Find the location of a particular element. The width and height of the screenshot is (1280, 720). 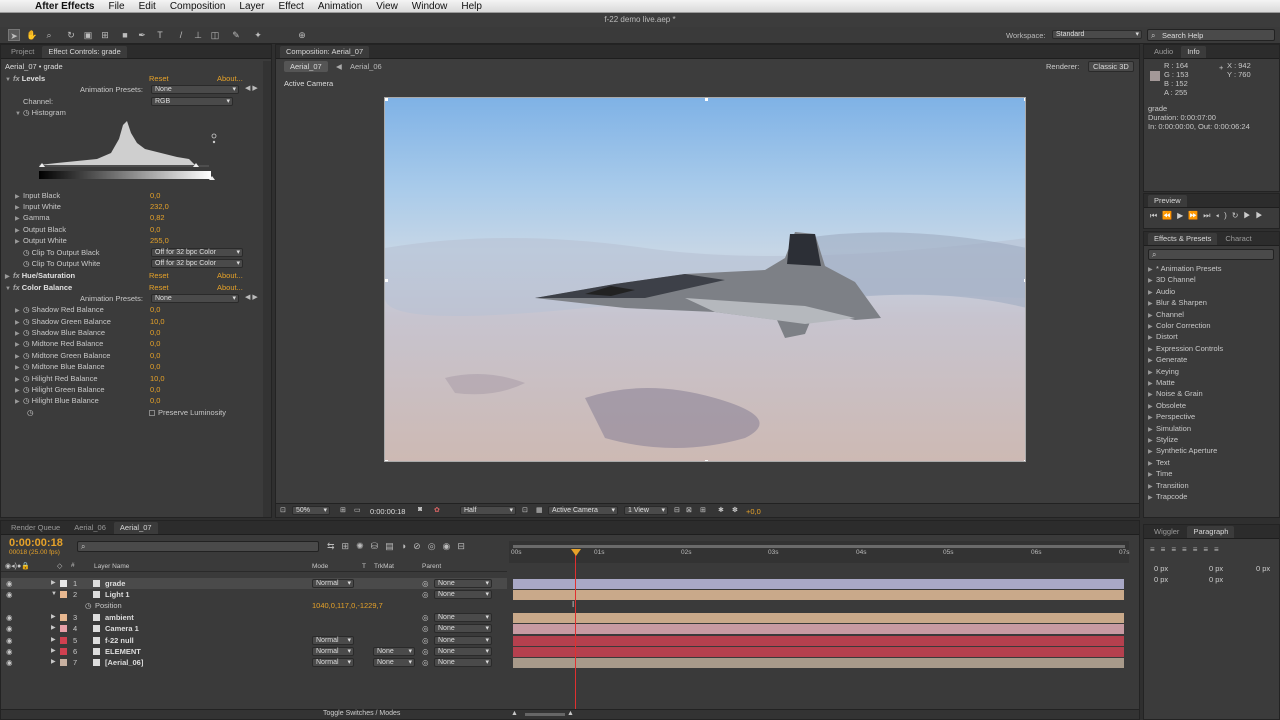

midtone-red-value: 0,0 is located at coordinates (155, 343).